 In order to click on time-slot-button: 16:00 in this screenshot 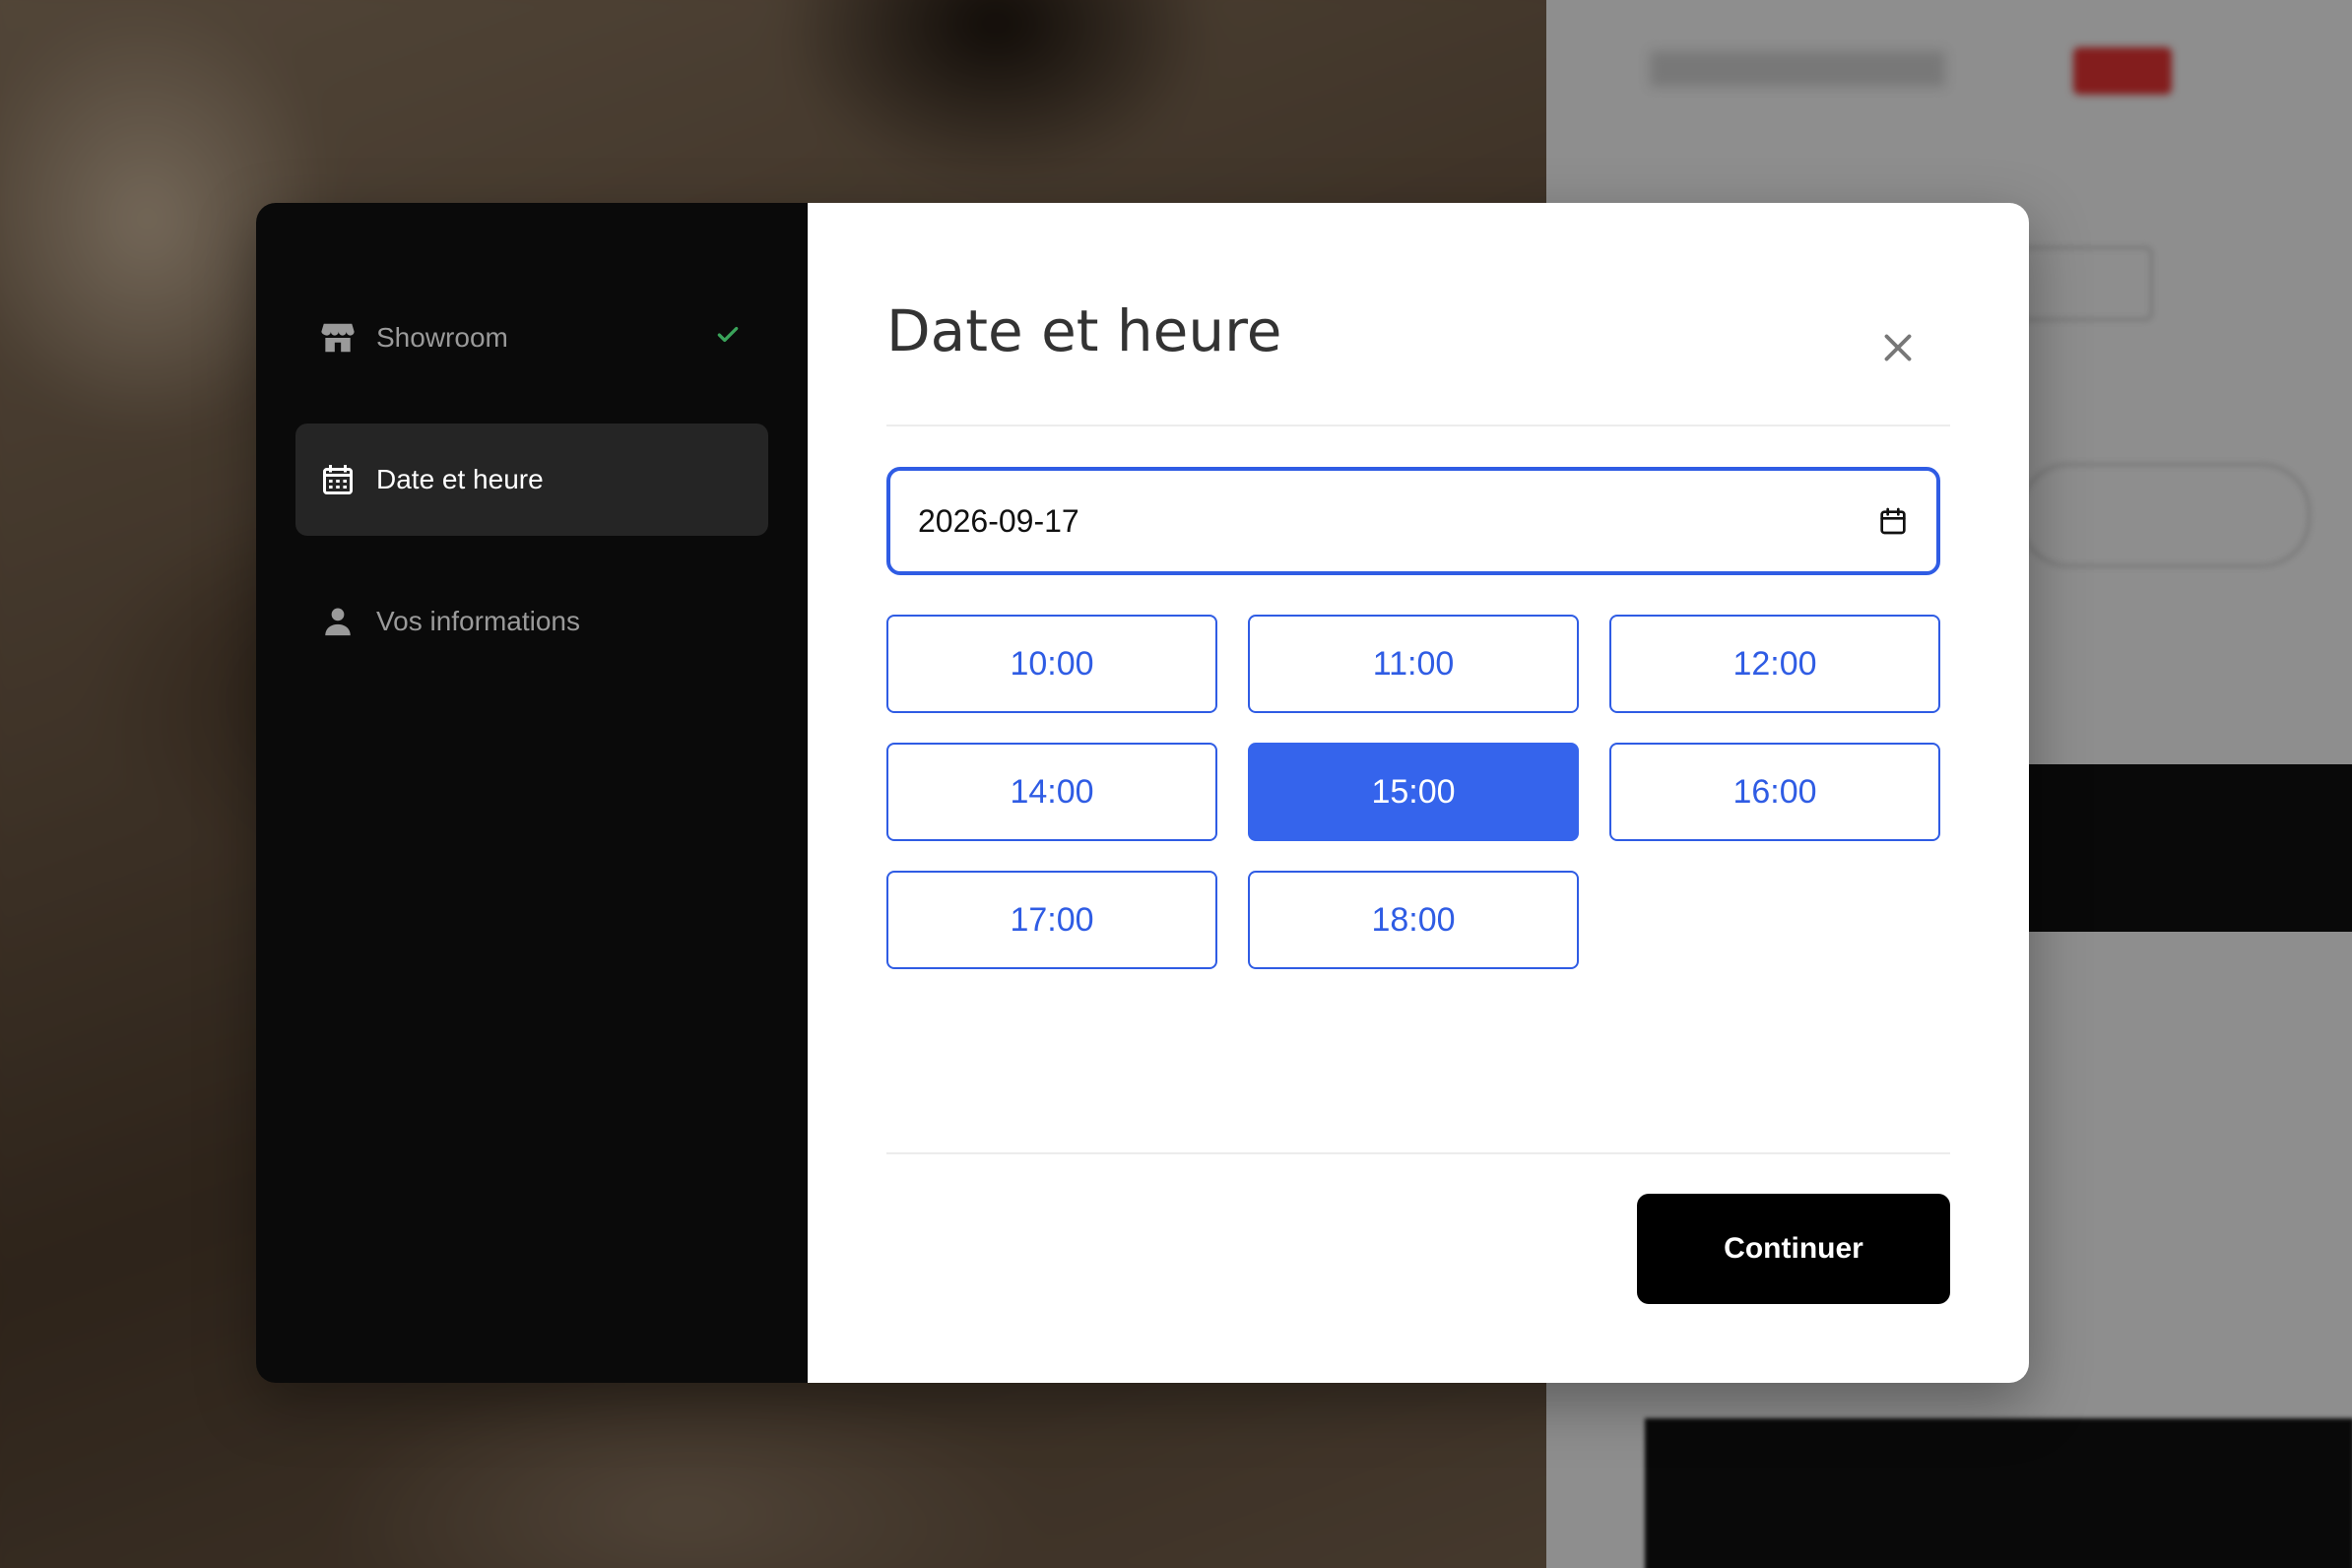, I will do `click(1775, 792)`.